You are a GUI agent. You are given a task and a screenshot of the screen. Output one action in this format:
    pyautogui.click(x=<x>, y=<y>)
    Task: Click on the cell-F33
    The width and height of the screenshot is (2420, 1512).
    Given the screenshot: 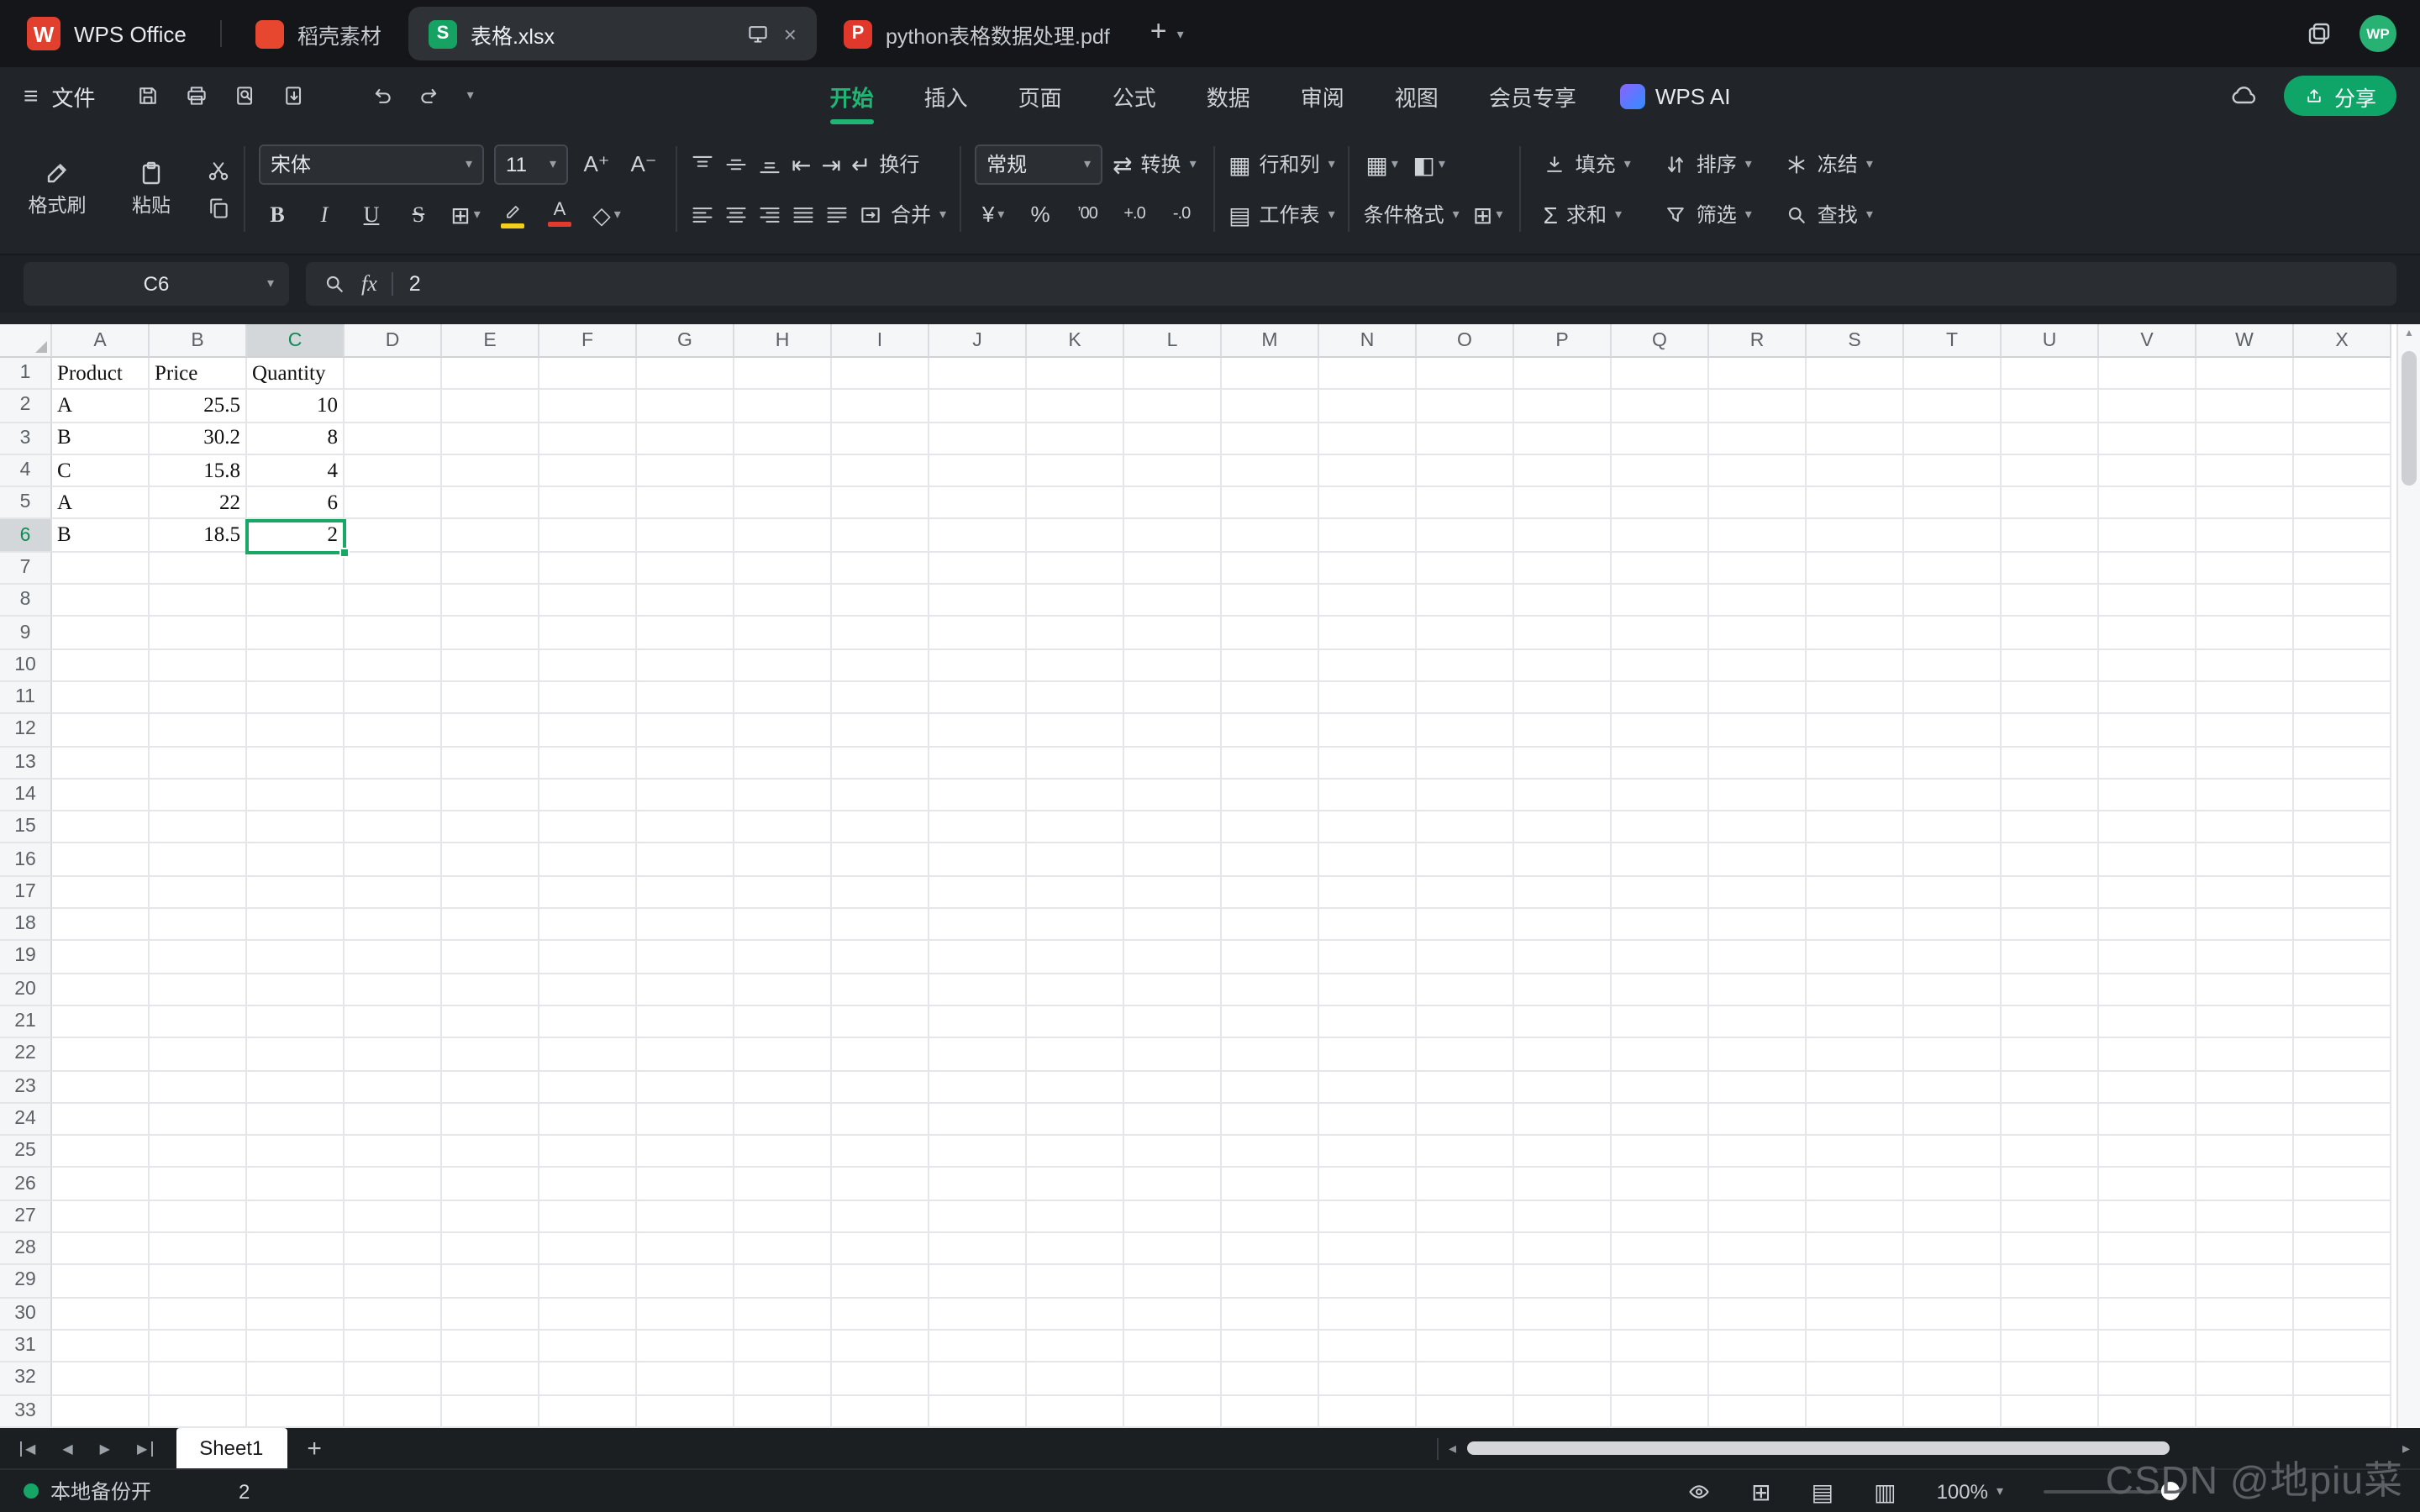 What is the action you would take?
    pyautogui.click(x=588, y=1411)
    